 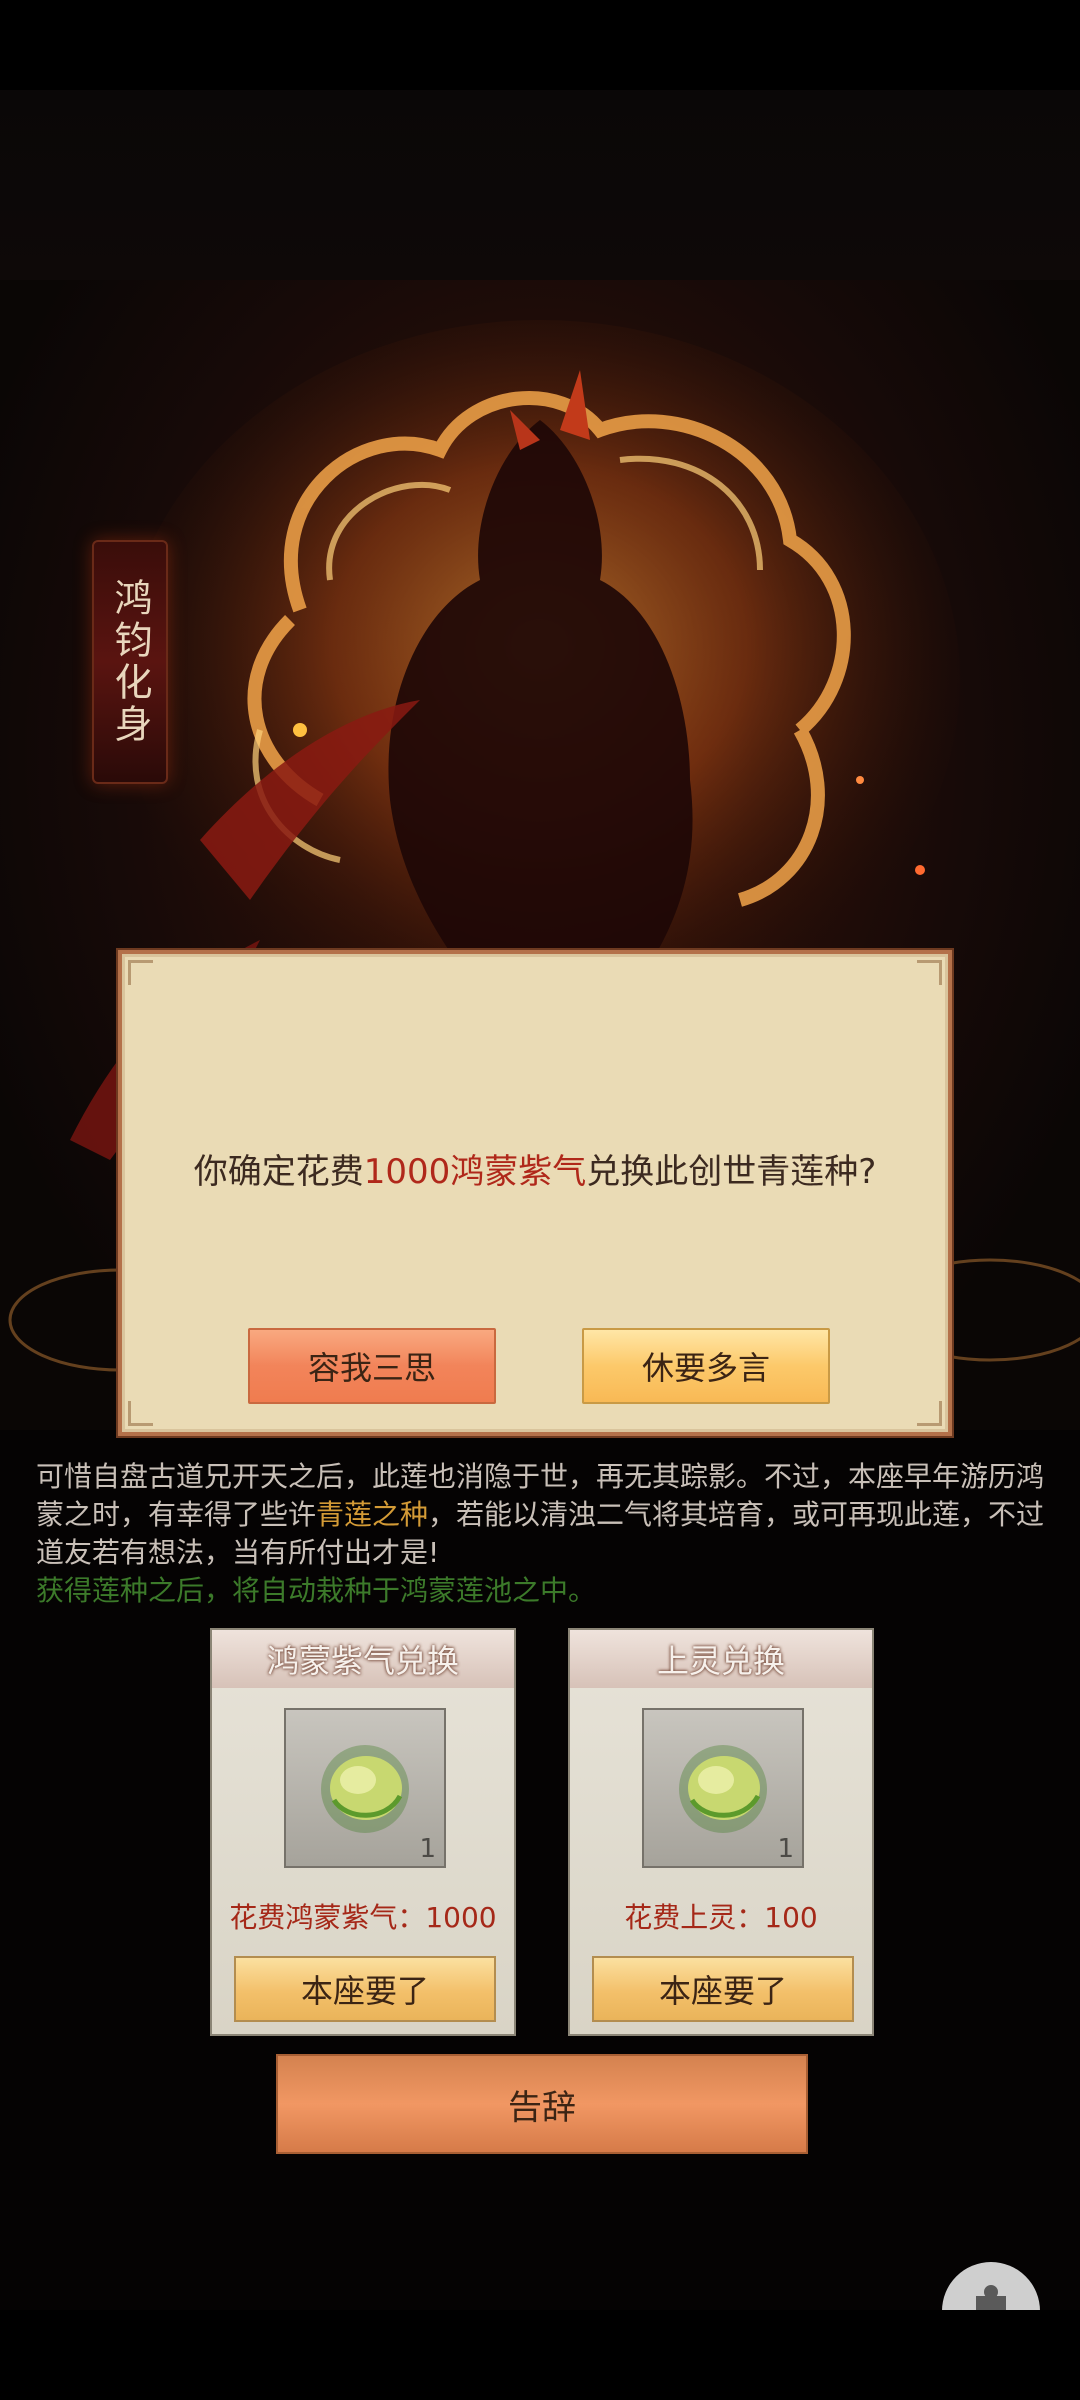 What do you see at coordinates (731, 1172) in the screenshot?
I see `dialog-message-suffix: 兑换此创世青莲种?` at bounding box center [731, 1172].